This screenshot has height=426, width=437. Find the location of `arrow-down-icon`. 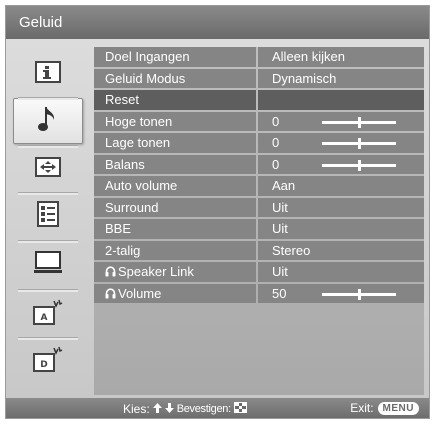

arrow-down-icon is located at coordinates (169, 409).